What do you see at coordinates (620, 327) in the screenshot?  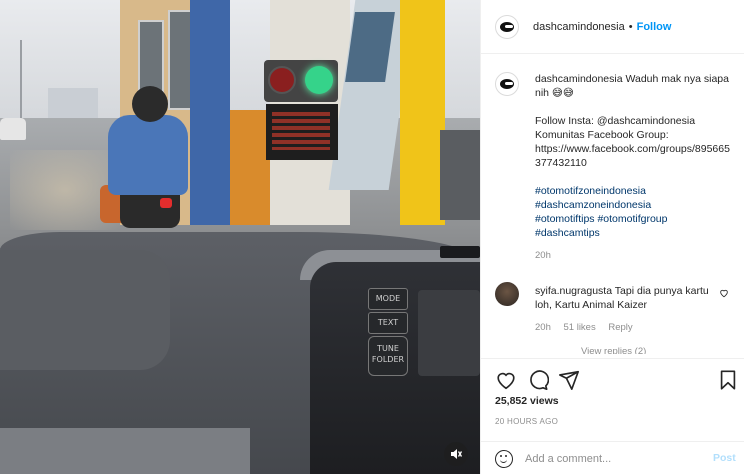 I see `comment-reply-button: Reply` at bounding box center [620, 327].